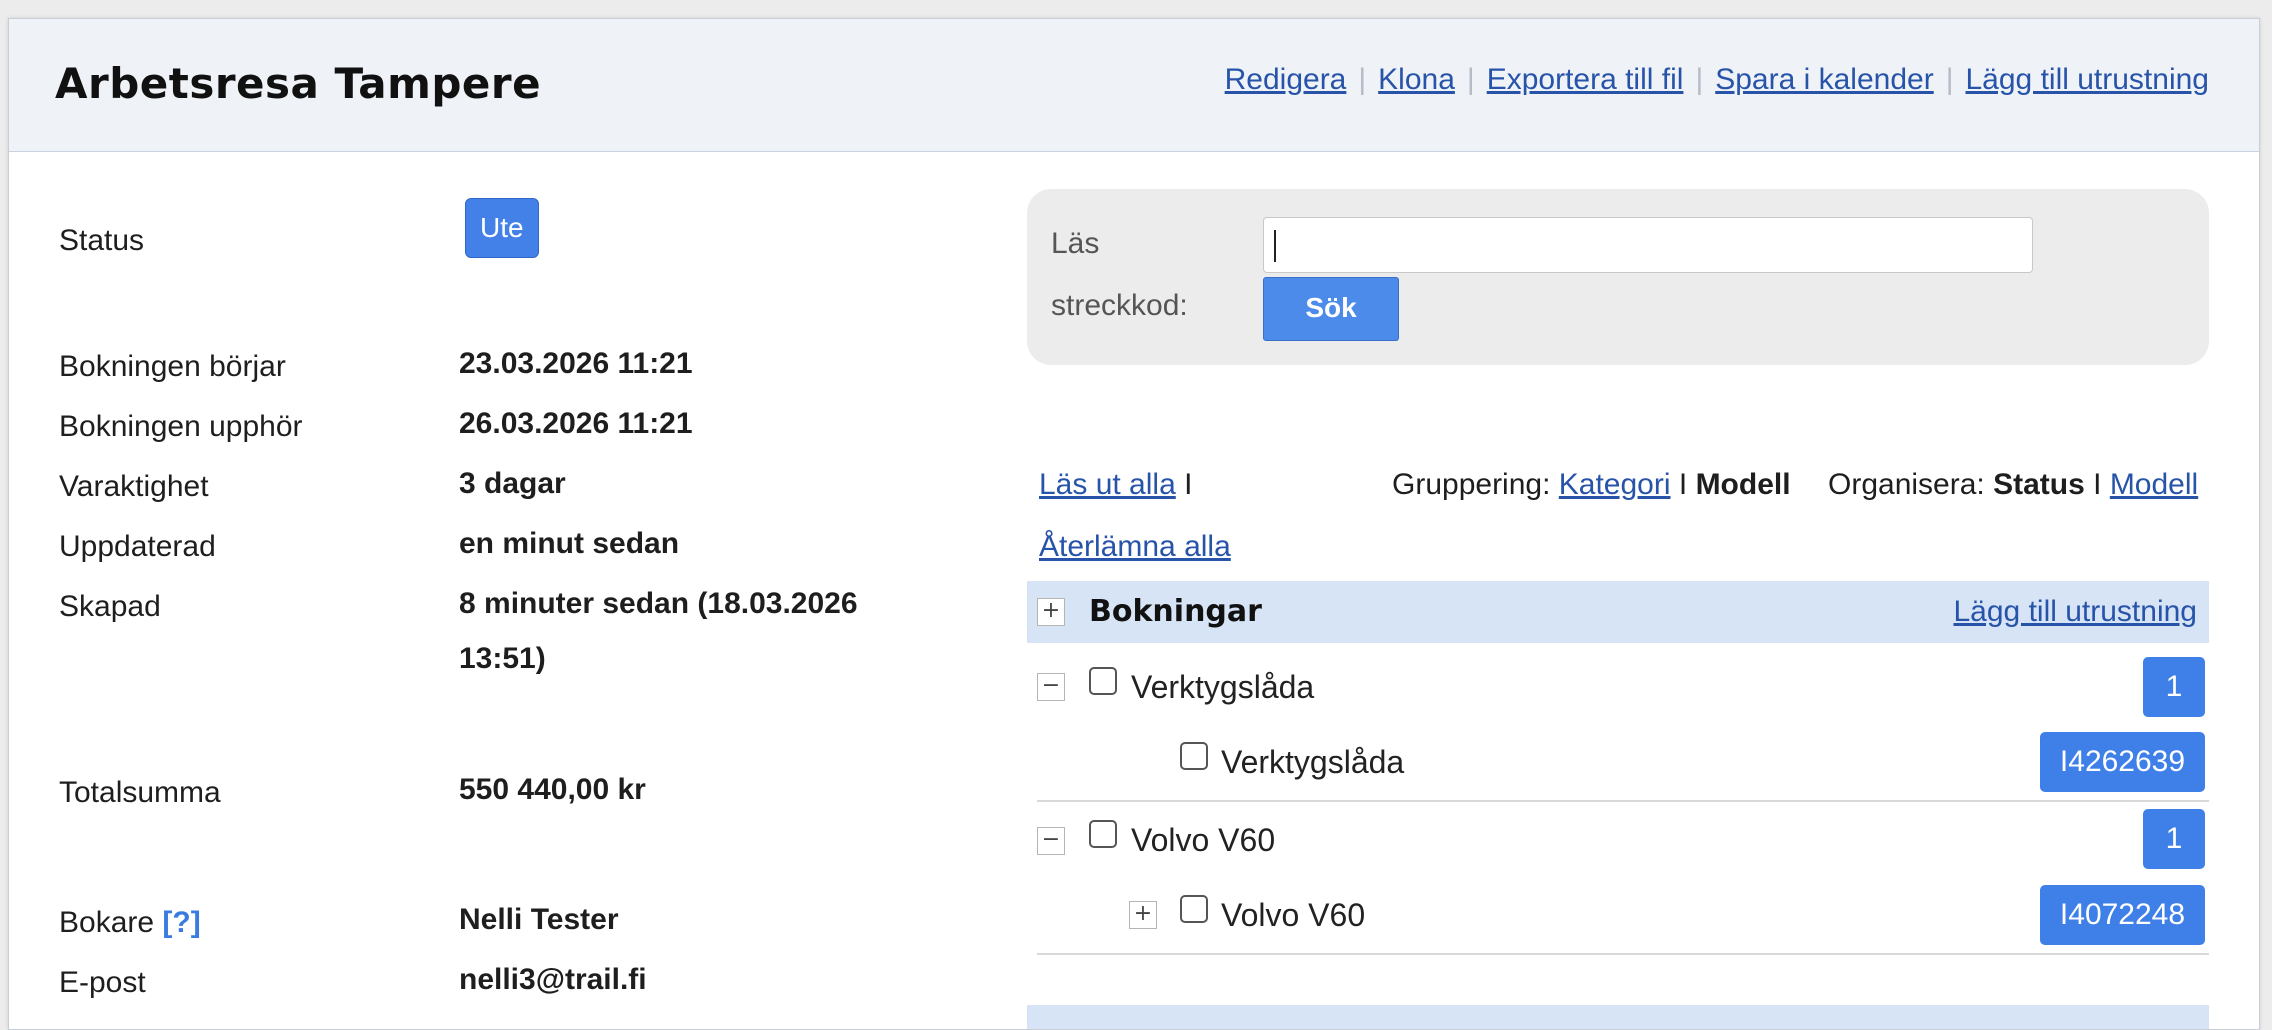 The width and height of the screenshot is (2272, 1030). Describe the element at coordinates (1293, 915) in the screenshot. I see `unit-label: Volvo V60` at that location.